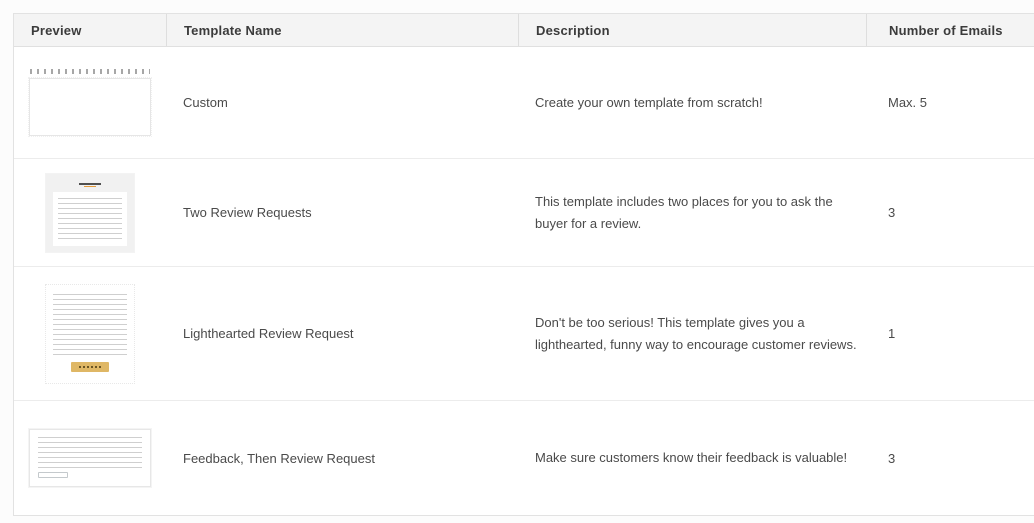 The width and height of the screenshot is (1034, 523). I want to click on template-name: Lighthearted Review Request, so click(268, 333).